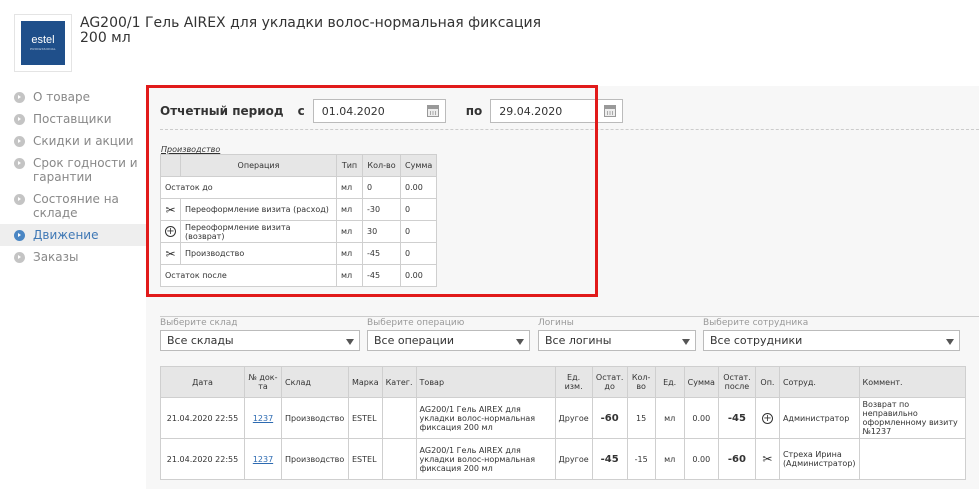 Image resolution: width=979 pixels, height=489 pixels. I want to click on sidebar-item-label: Состояние на складе, so click(76, 206).